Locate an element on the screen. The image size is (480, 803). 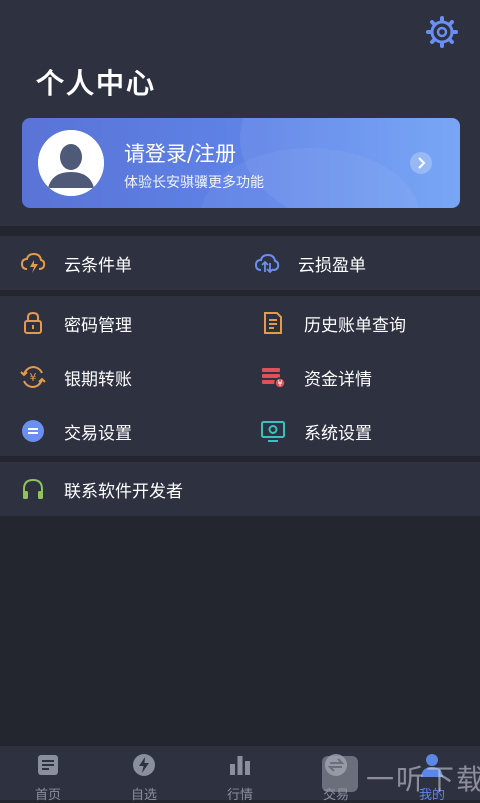
gear-icon is located at coordinates (442, 32).